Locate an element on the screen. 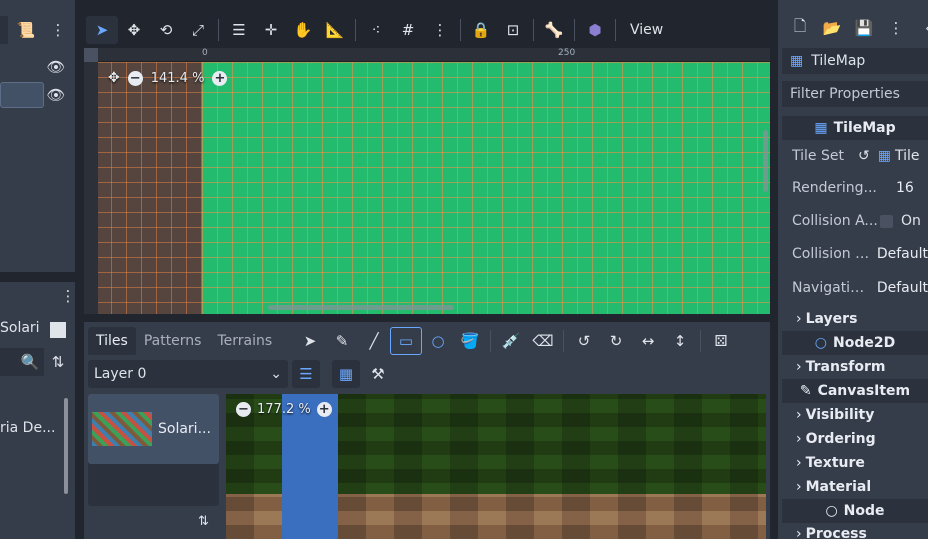 The width and height of the screenshot is (928, 539). prop-value: 16 is located at coordinates (903, 188).